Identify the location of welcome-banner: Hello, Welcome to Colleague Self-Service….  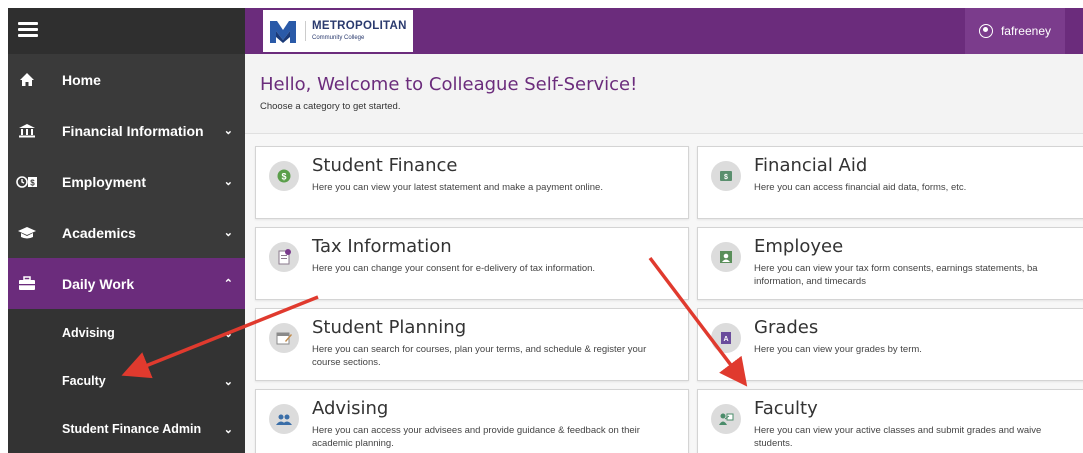
(664, 94).